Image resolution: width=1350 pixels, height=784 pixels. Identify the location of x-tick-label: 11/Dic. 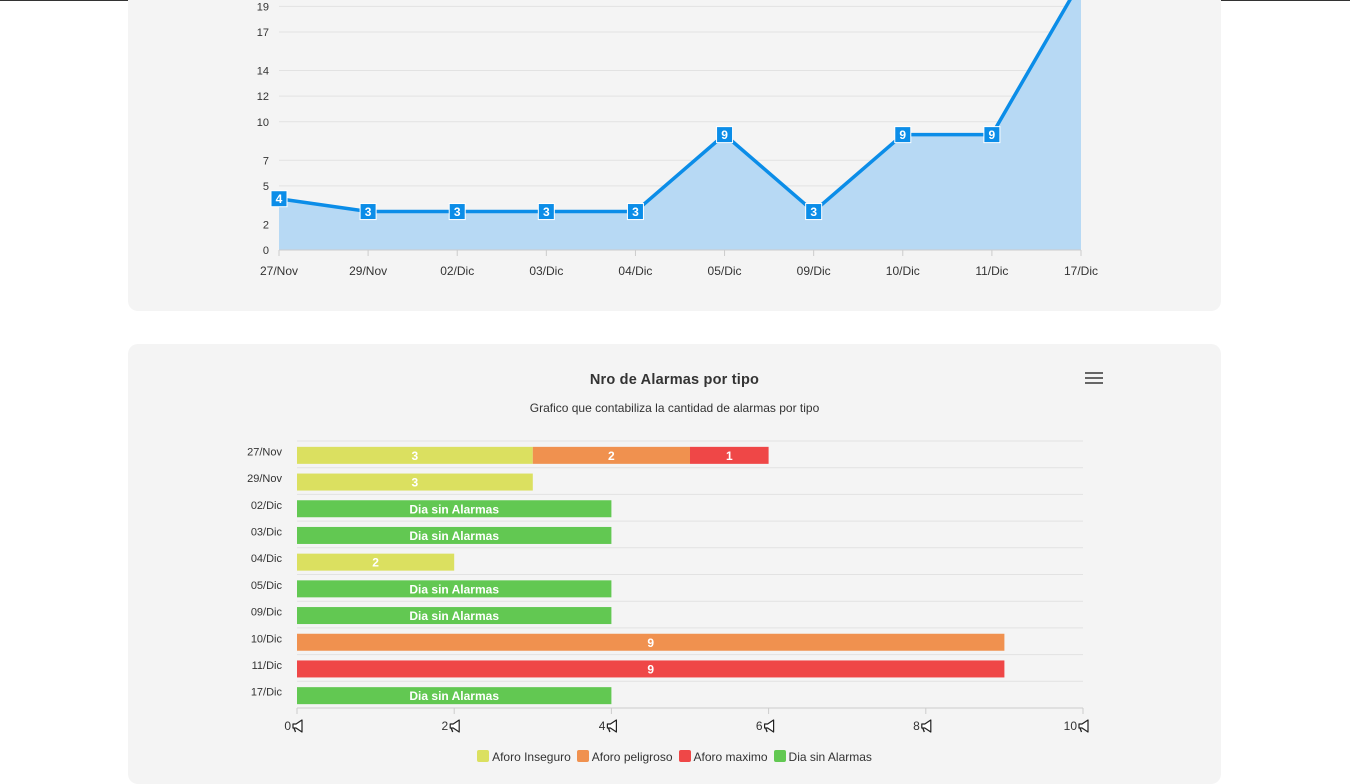
(991, 271).